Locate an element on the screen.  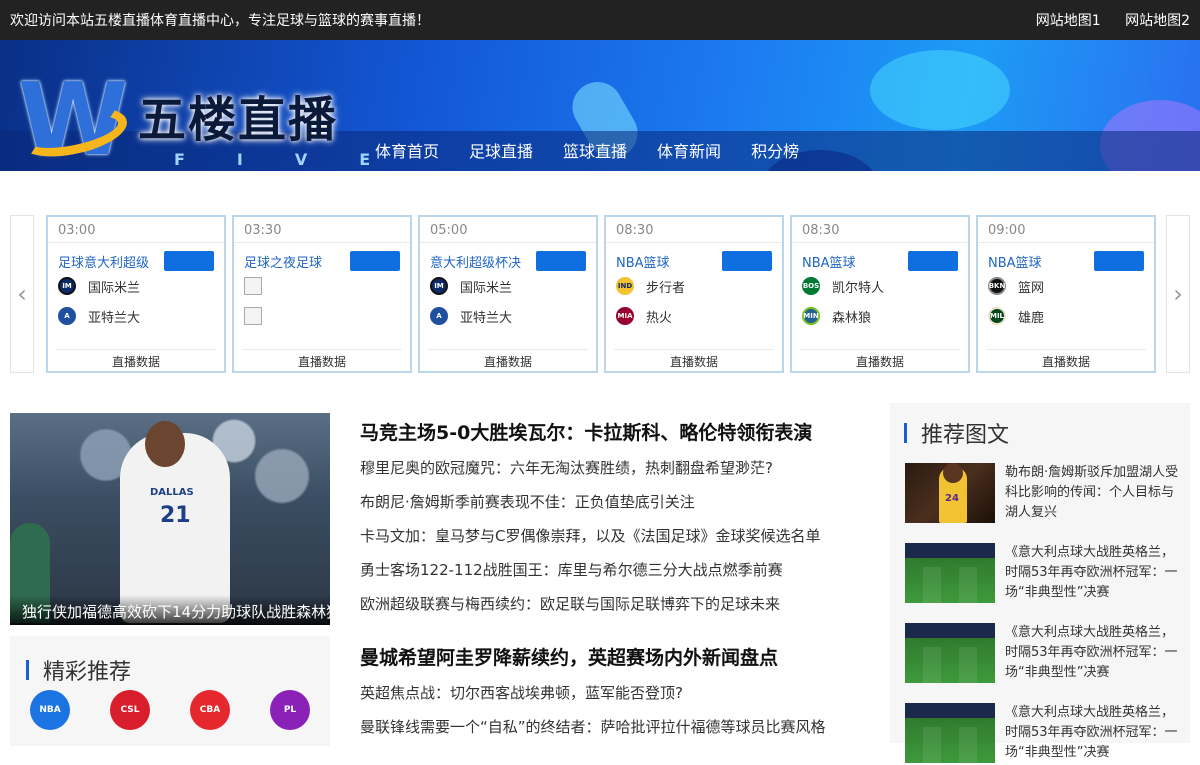
news-item: 欧洲超级联赛与梅西续约：欧足联与国际足联博弈下的足球未来 is located at coordinates (610, 610).